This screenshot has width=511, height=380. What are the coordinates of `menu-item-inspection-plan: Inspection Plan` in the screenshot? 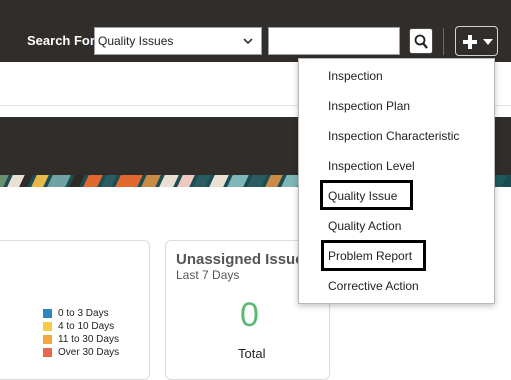 It's located at (369, 106).